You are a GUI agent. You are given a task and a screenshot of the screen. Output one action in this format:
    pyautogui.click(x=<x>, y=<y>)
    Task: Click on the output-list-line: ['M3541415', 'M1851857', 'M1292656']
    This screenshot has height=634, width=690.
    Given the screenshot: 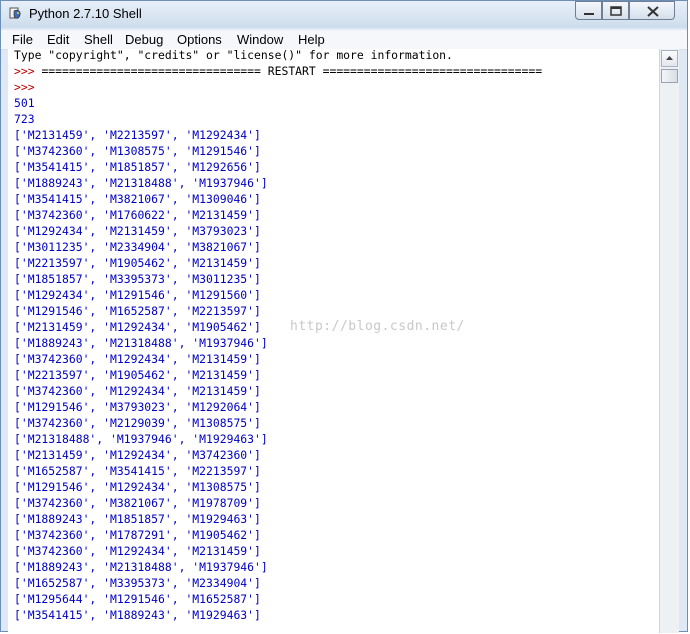 What is the action you would take?
    pyautogui.click(x=137, y=167)
    